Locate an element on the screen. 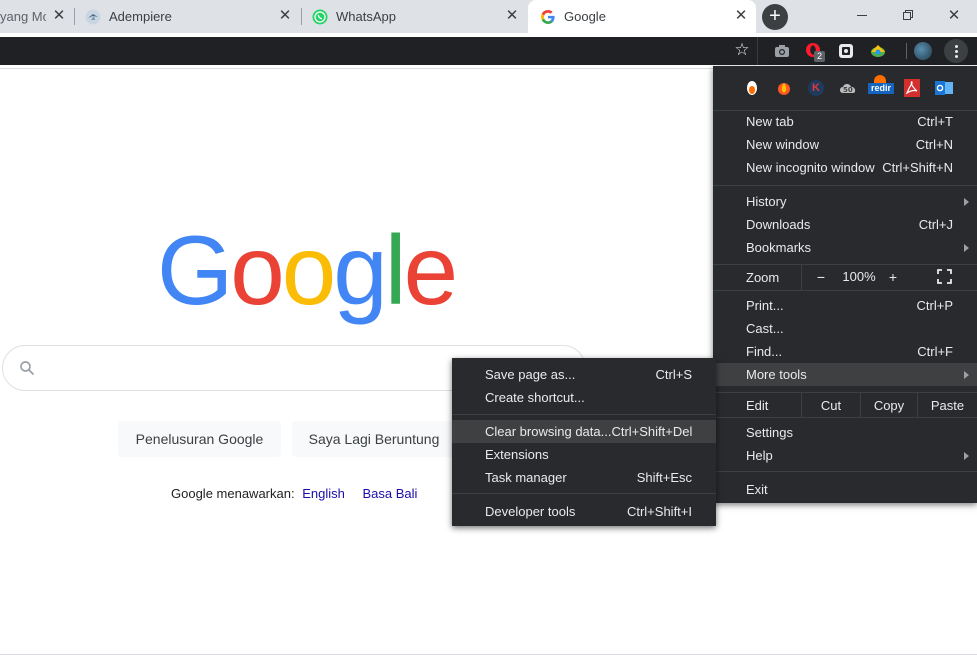 This screenshot has height=655, width=977. tab-whatsapp: WhatsApp ✕ is located at coordinates (414, 16).